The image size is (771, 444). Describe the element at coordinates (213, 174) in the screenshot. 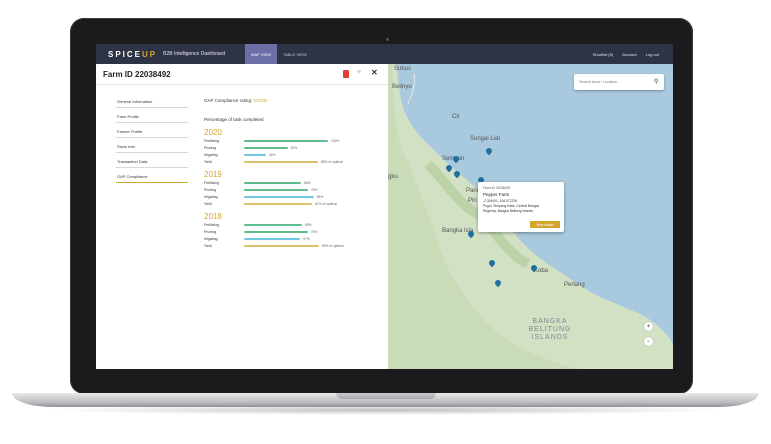

I see `year-heading: 2019` at that location.